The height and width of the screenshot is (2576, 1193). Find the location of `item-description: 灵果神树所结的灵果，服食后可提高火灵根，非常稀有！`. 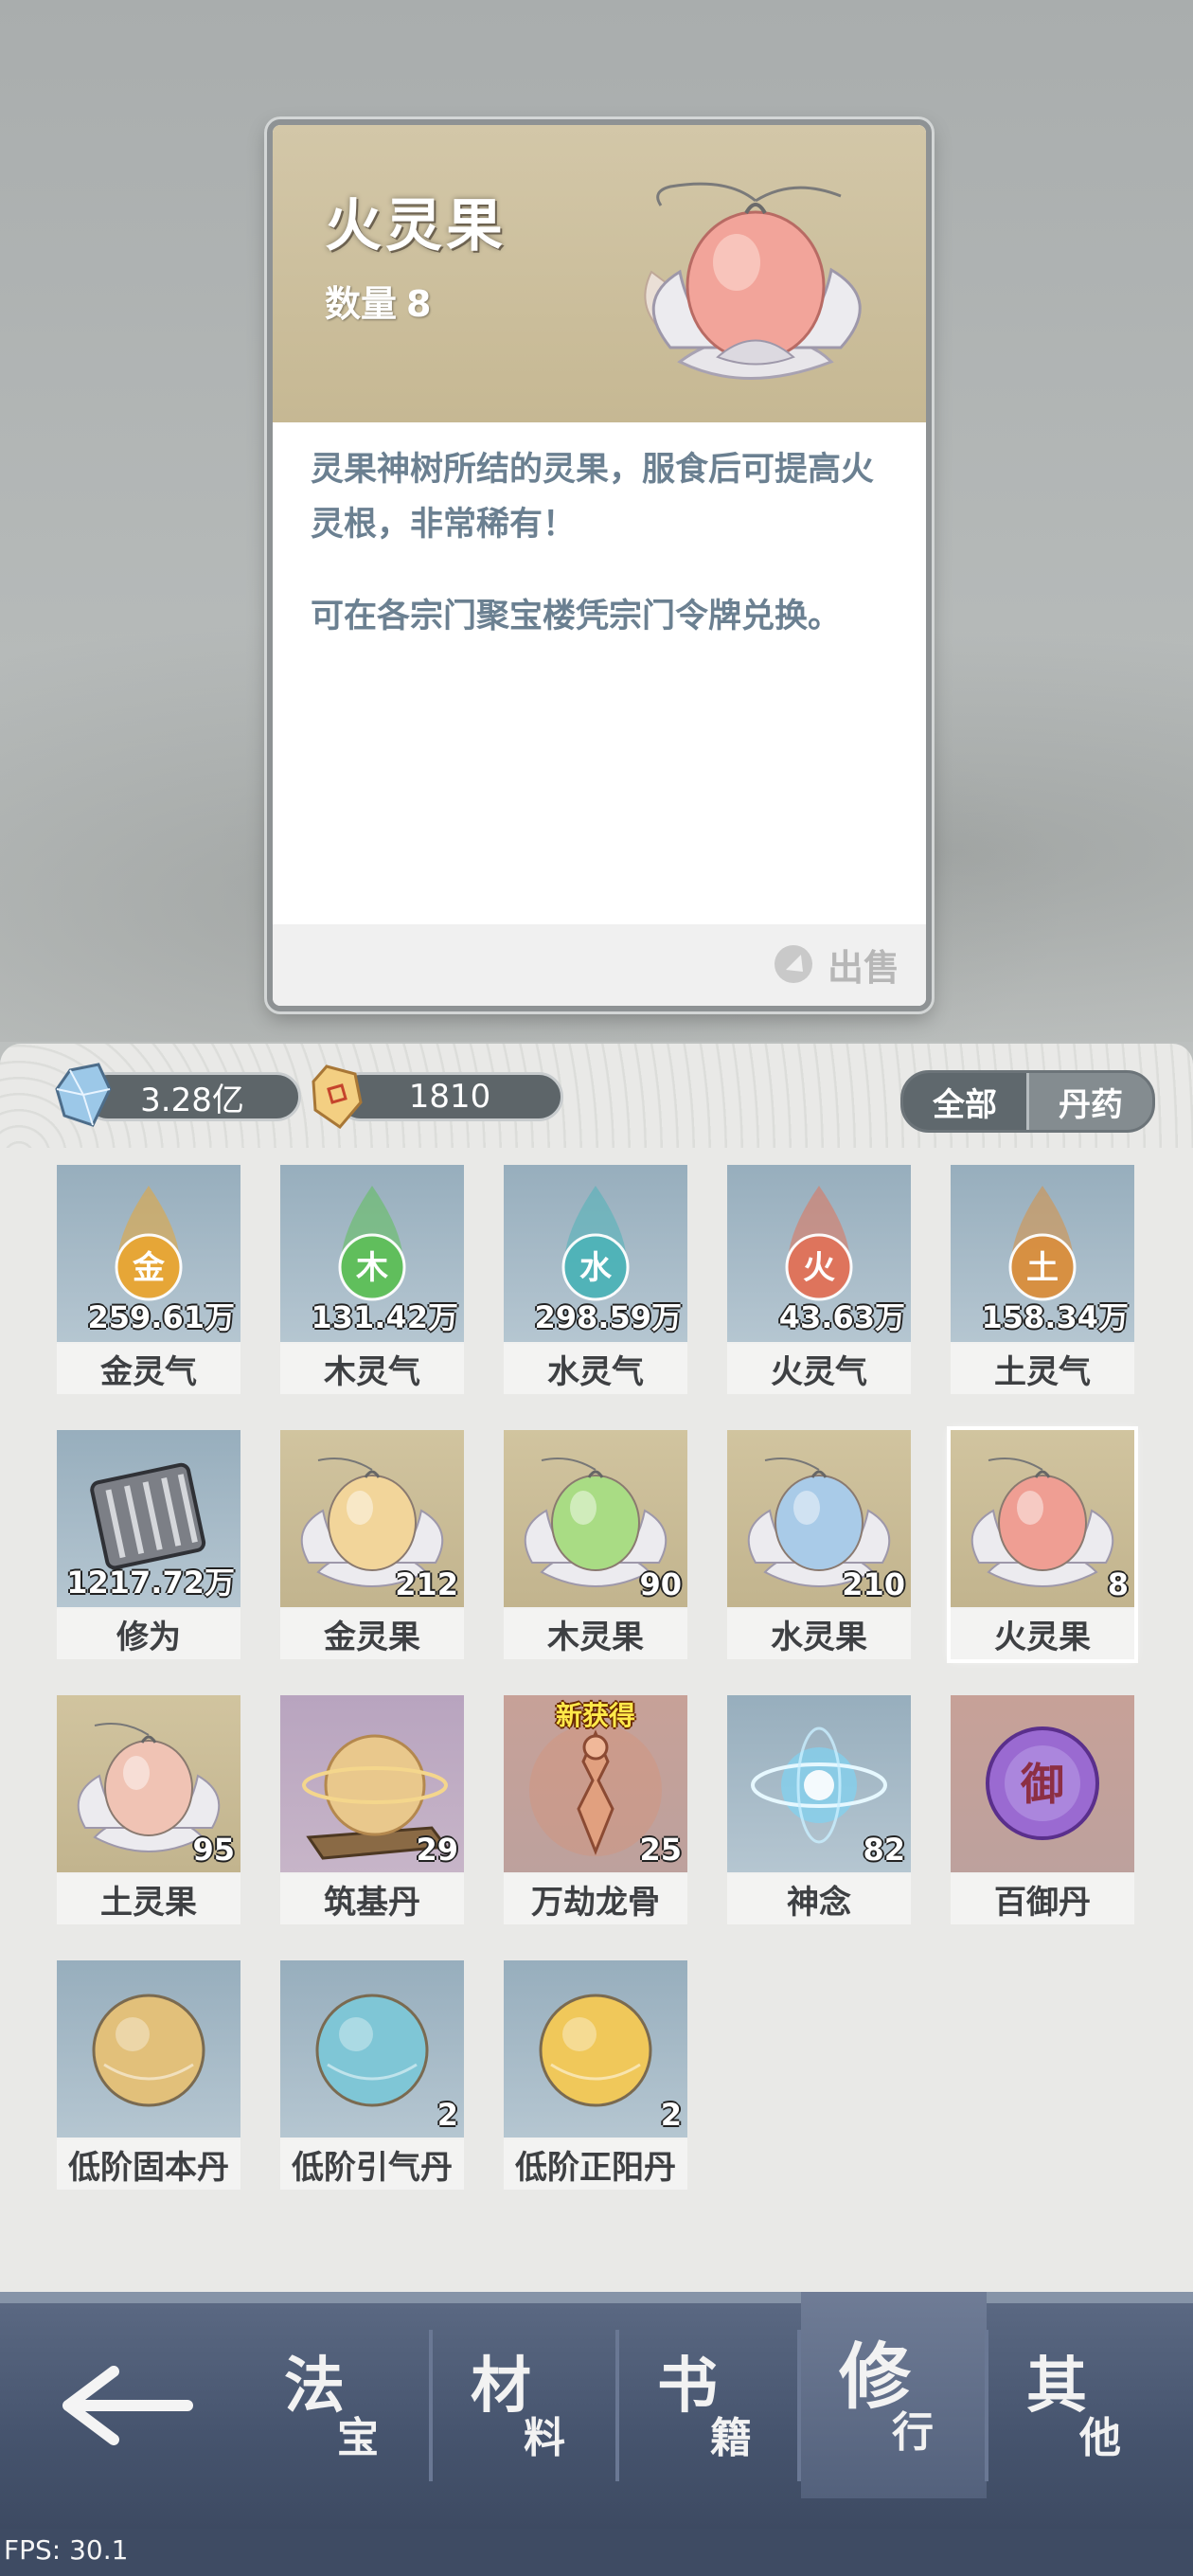

item-description: 灵果神树所结的灵果，服食后可提高火灵根，非常稀有！ is located at coordinates (593, 497).